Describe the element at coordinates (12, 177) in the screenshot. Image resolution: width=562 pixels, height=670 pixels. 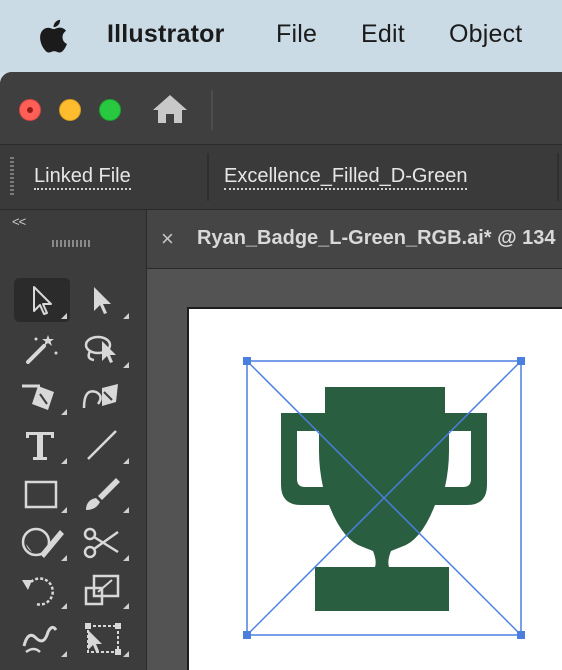
I see `control-bar-grip` at that location.